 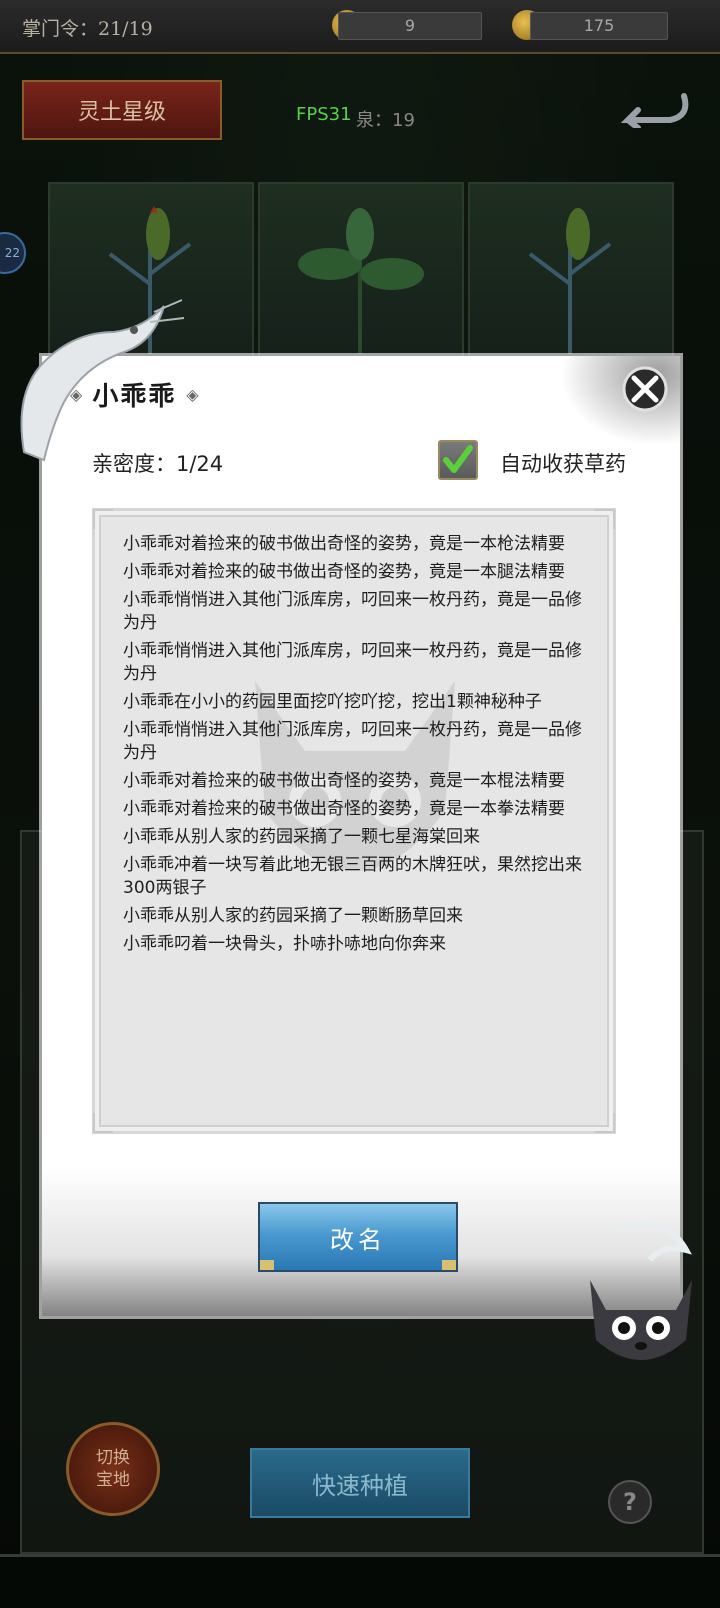 I want to click on auto-harvest-label: 自动收获草药, so click(x=563, y=464).